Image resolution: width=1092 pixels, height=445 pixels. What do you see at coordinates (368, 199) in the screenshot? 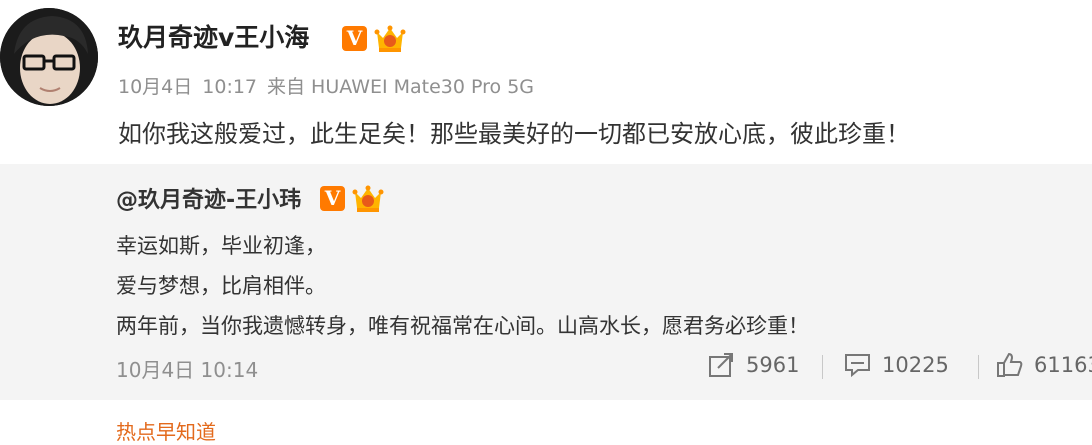
I see `repost-crown-membership-icon` at bounding box center [368, 199].